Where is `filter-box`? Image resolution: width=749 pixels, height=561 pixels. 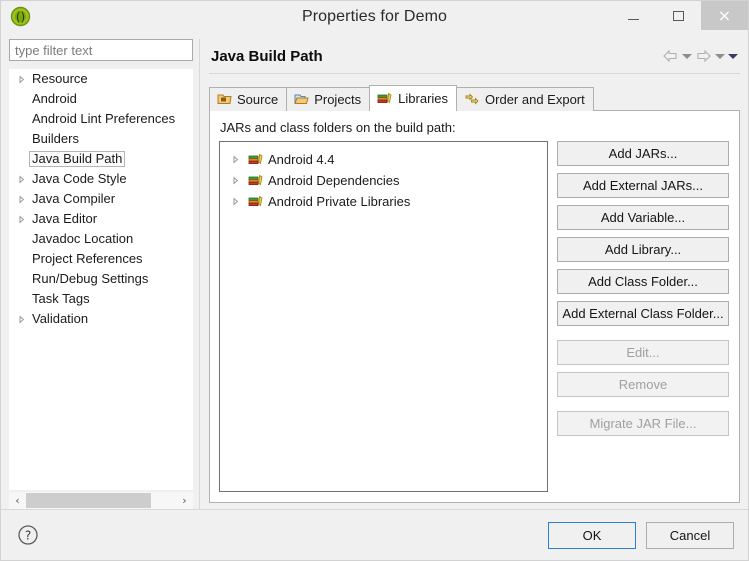 filter-box is located at coordinates (101, 50).